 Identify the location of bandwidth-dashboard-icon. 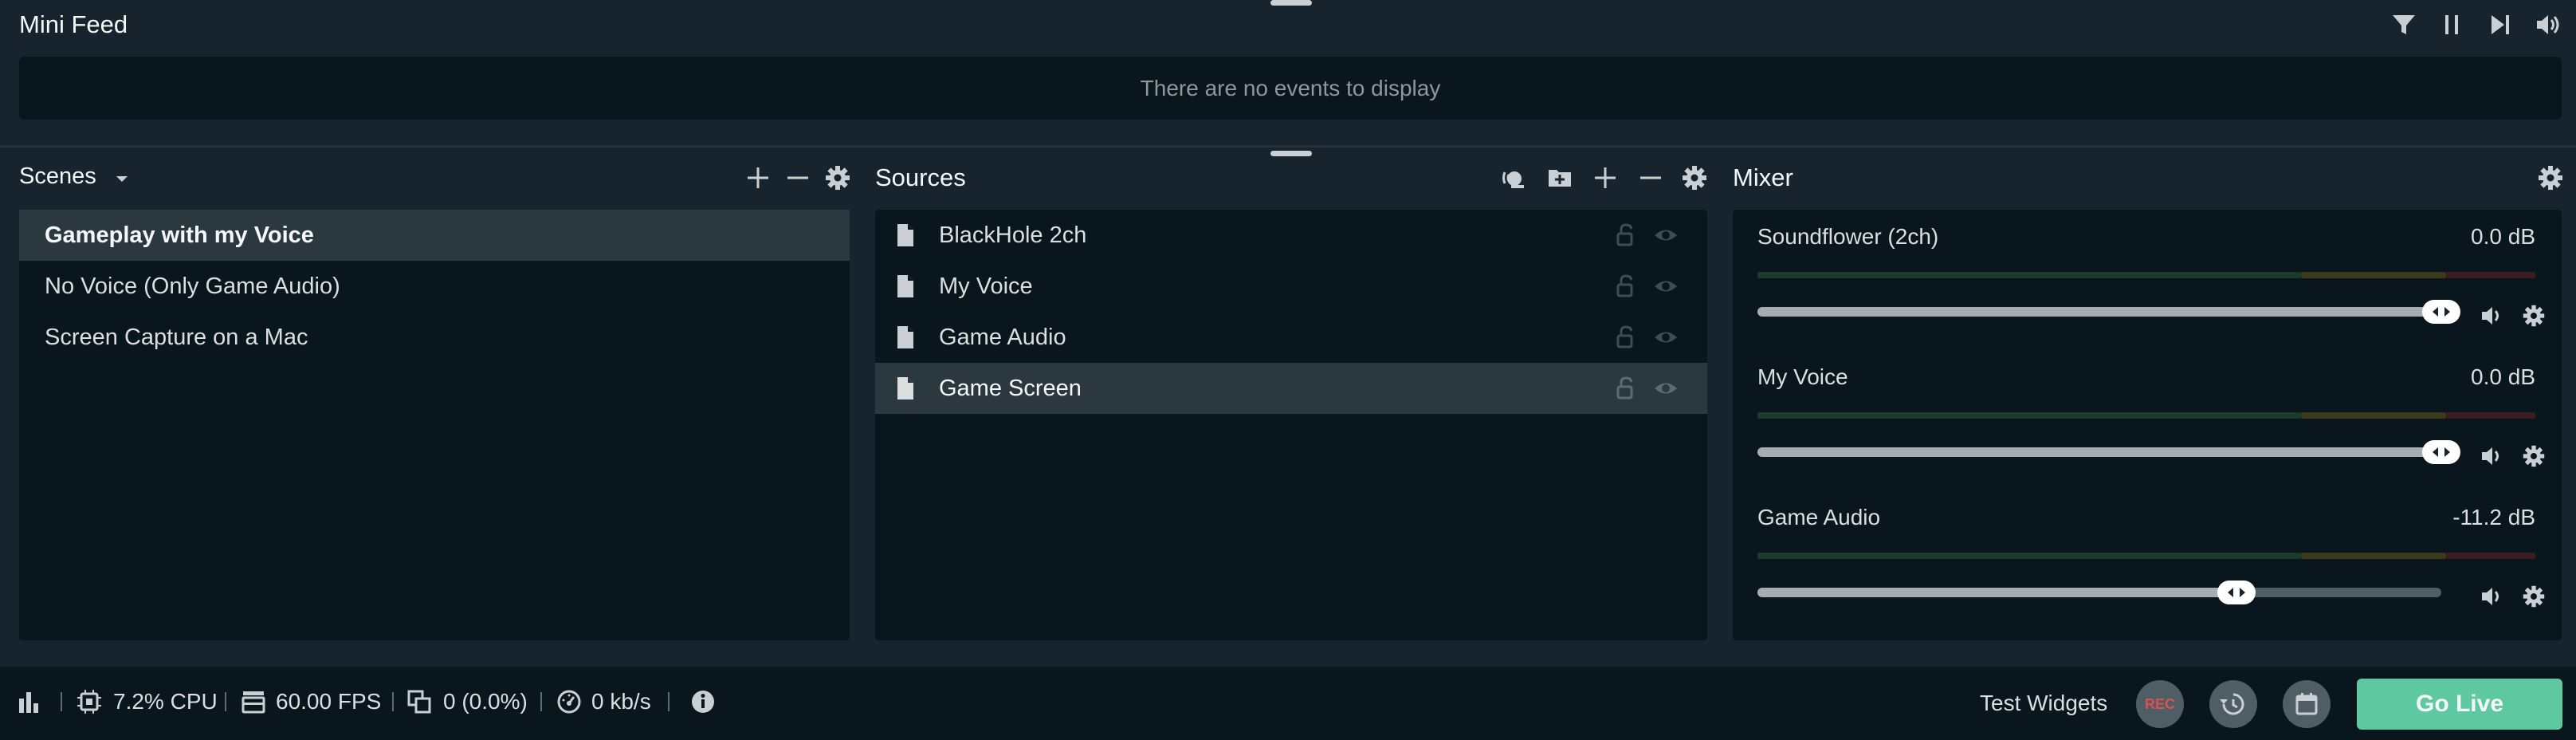
(569, 701).